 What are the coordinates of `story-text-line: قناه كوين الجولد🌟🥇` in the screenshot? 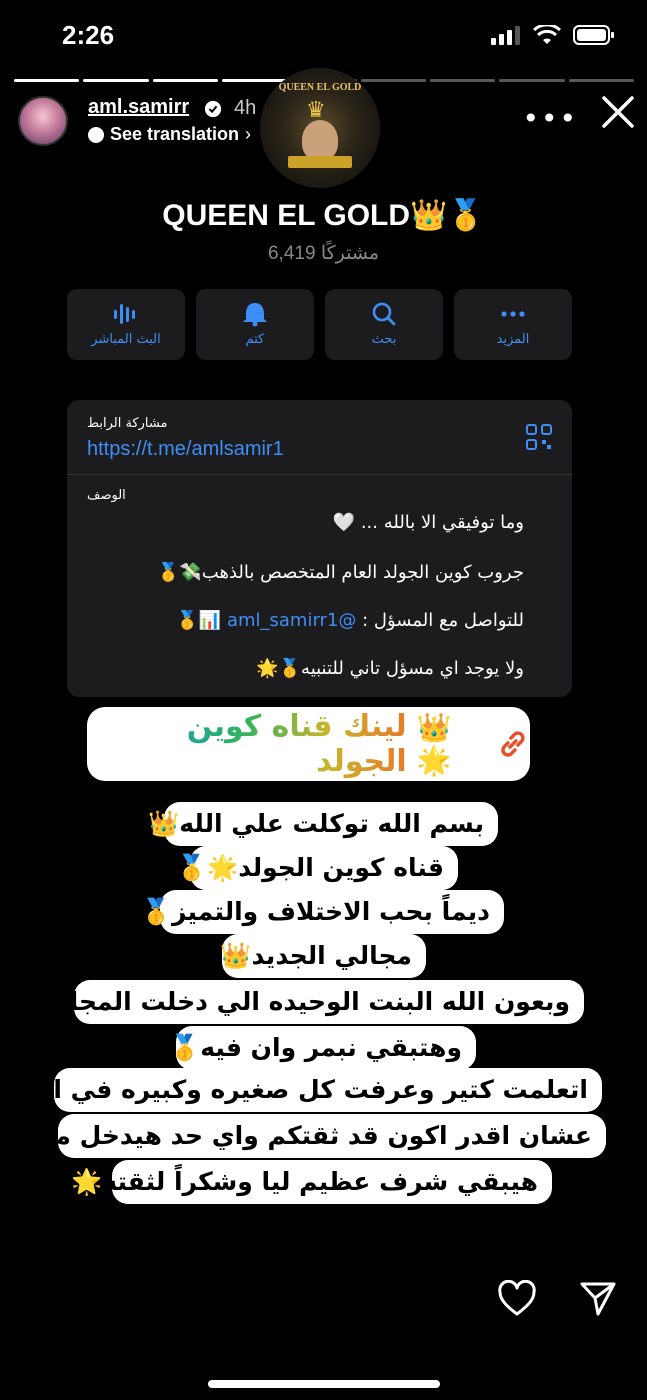 It's located at (317, 868).